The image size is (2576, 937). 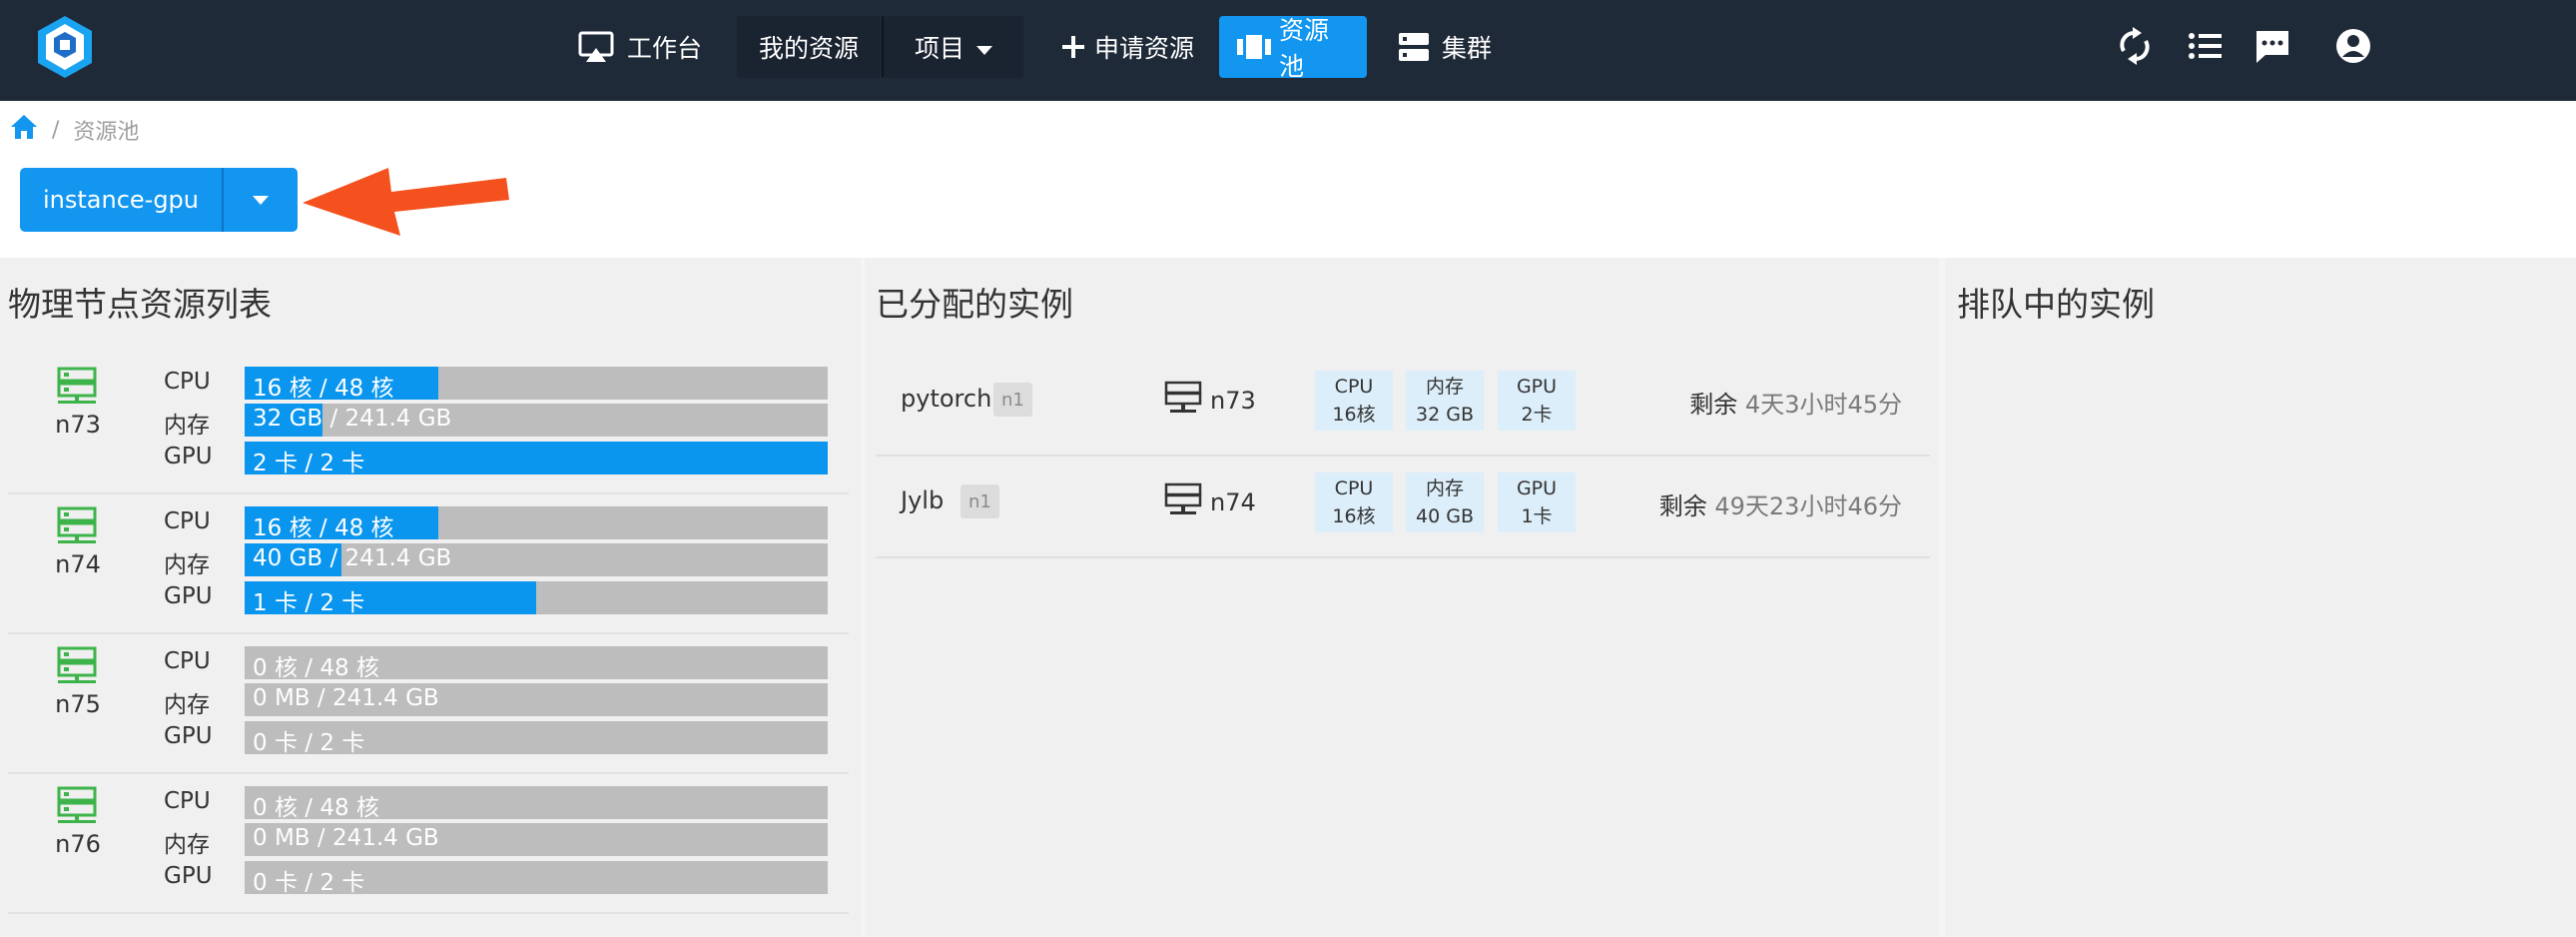 What do you see at coordinates (1537, 415) in the screenshot?
I see `chip-value: 2卡` at bounding box center [1537, 415].